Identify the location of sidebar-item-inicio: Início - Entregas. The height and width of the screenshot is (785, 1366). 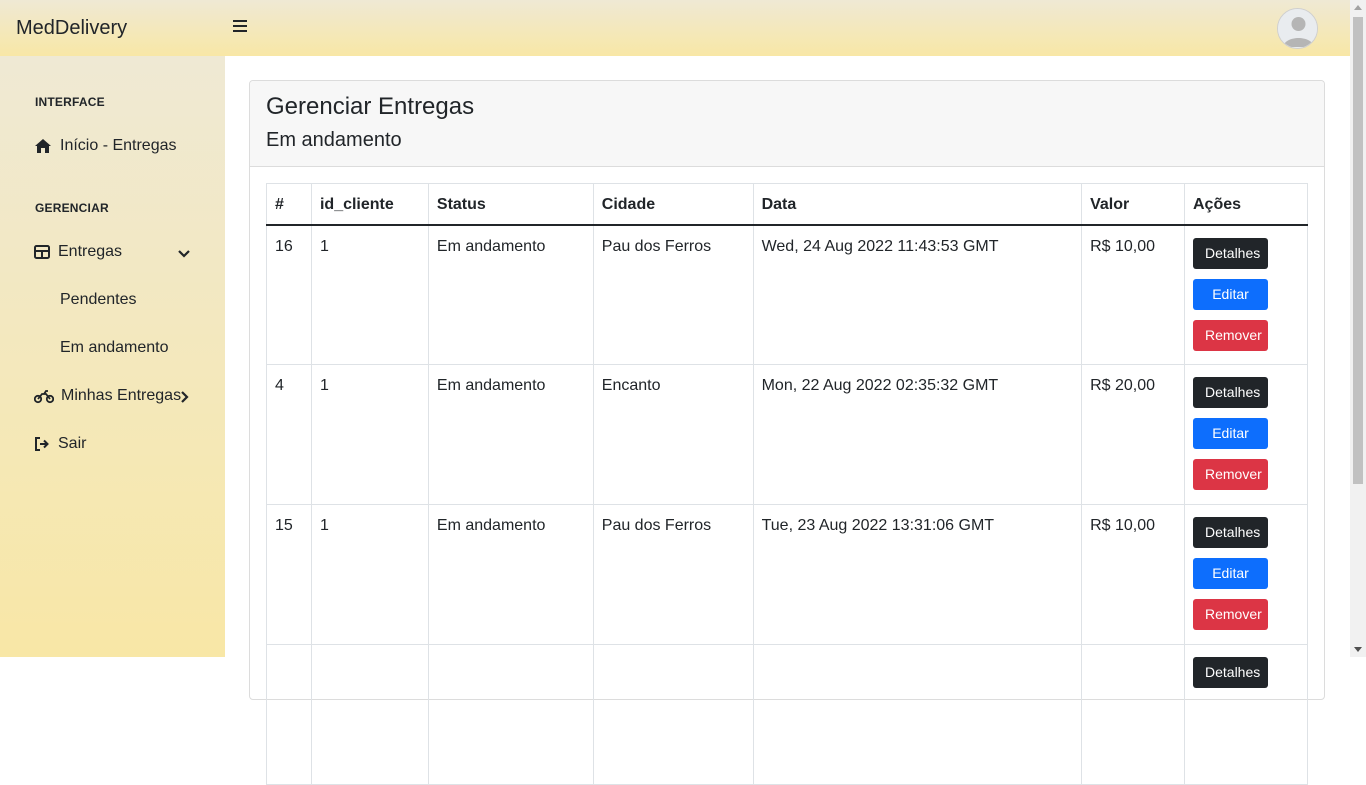
(105, 146).